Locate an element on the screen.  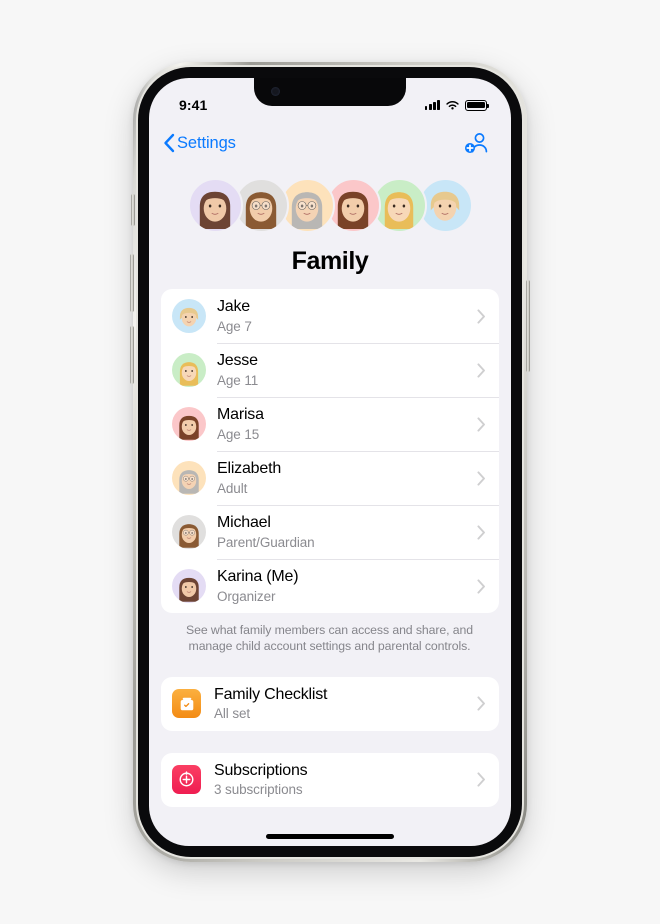
subscriptions-icon is located at coordinates (186, 780).